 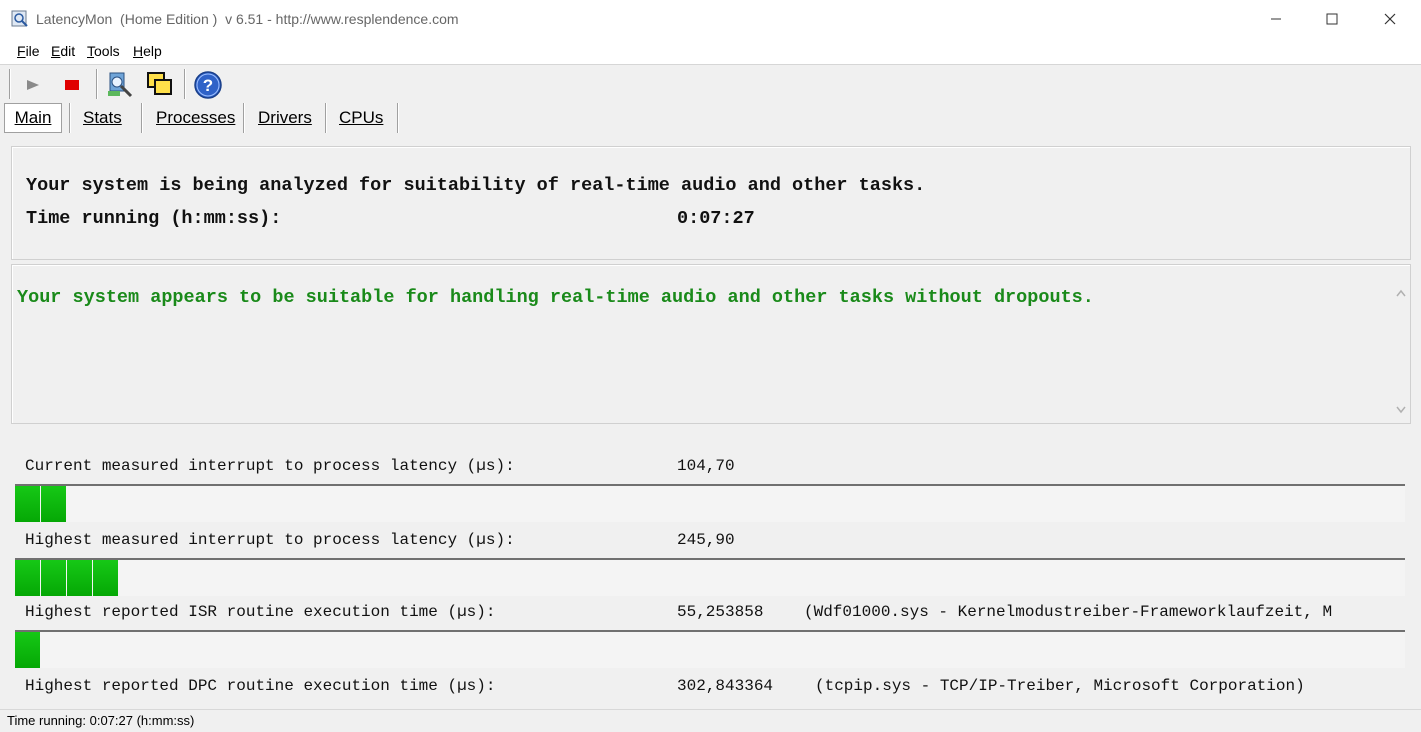 What do you see at coordinates (63, 51) in the screenshot?
I see `menu-edit: Edit` at bounding box center [63, 51].